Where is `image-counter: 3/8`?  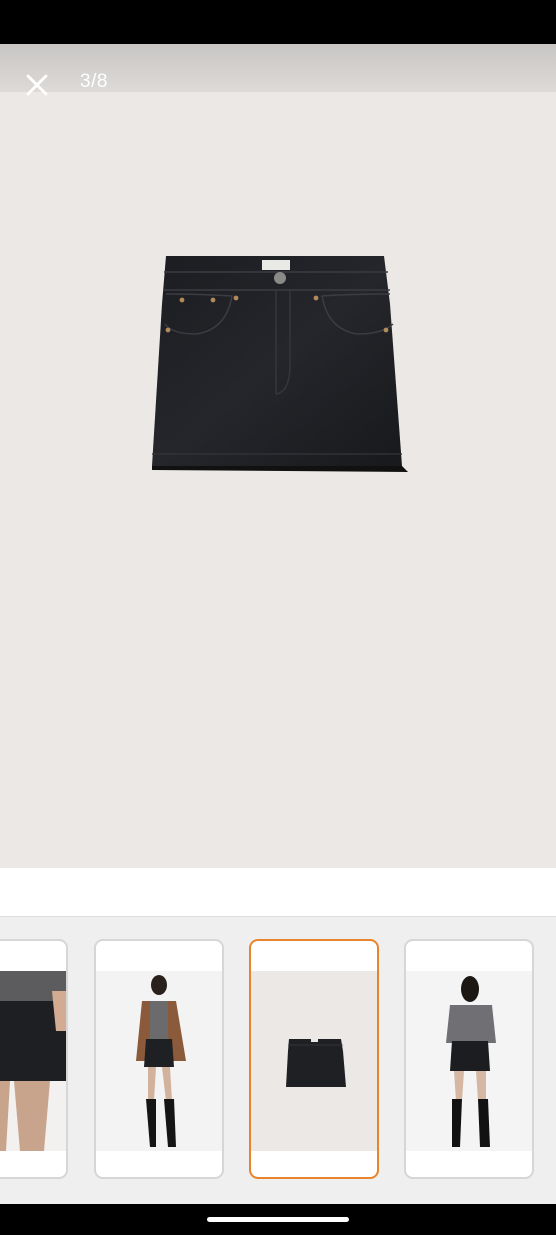 image-counter: 3/8 is located at coordinates (94, 81).